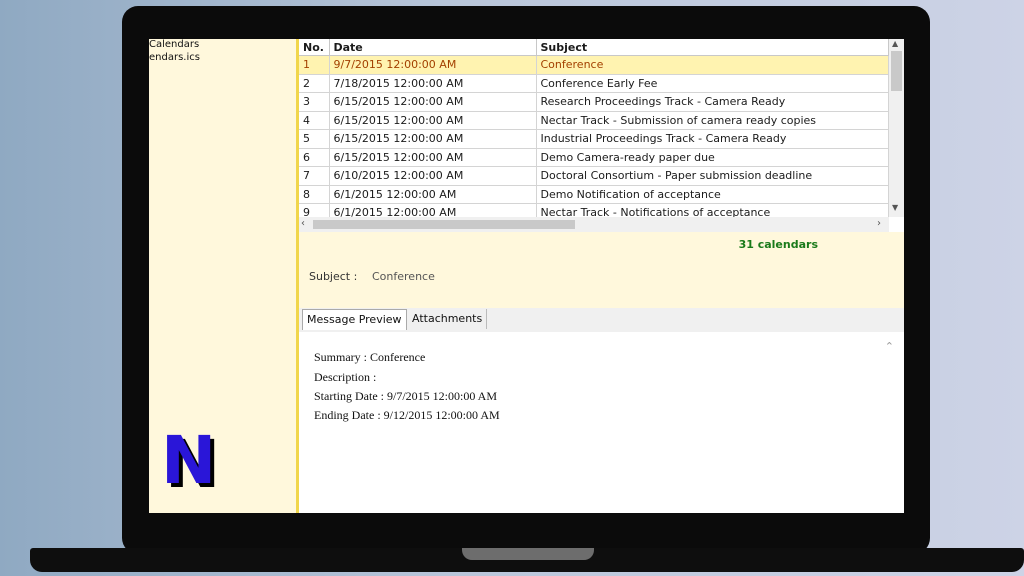 The width and height of the screenshot is (1024, 576). I want to click on vertical-scroll-thumb, so click(896, 71).